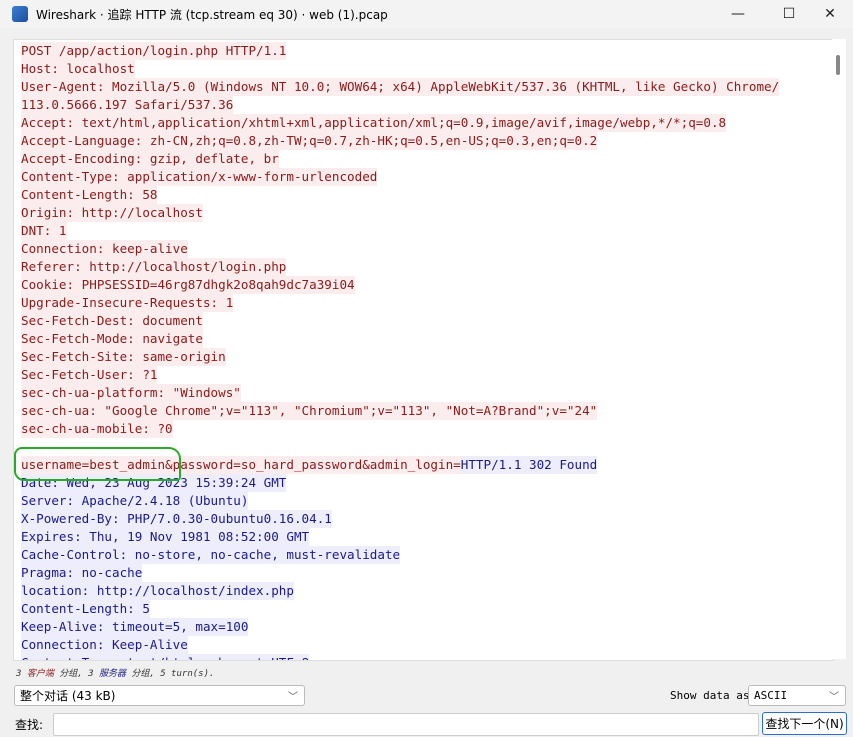 The image size is (853, 737). I want to click on find-input, so click(406, 724).